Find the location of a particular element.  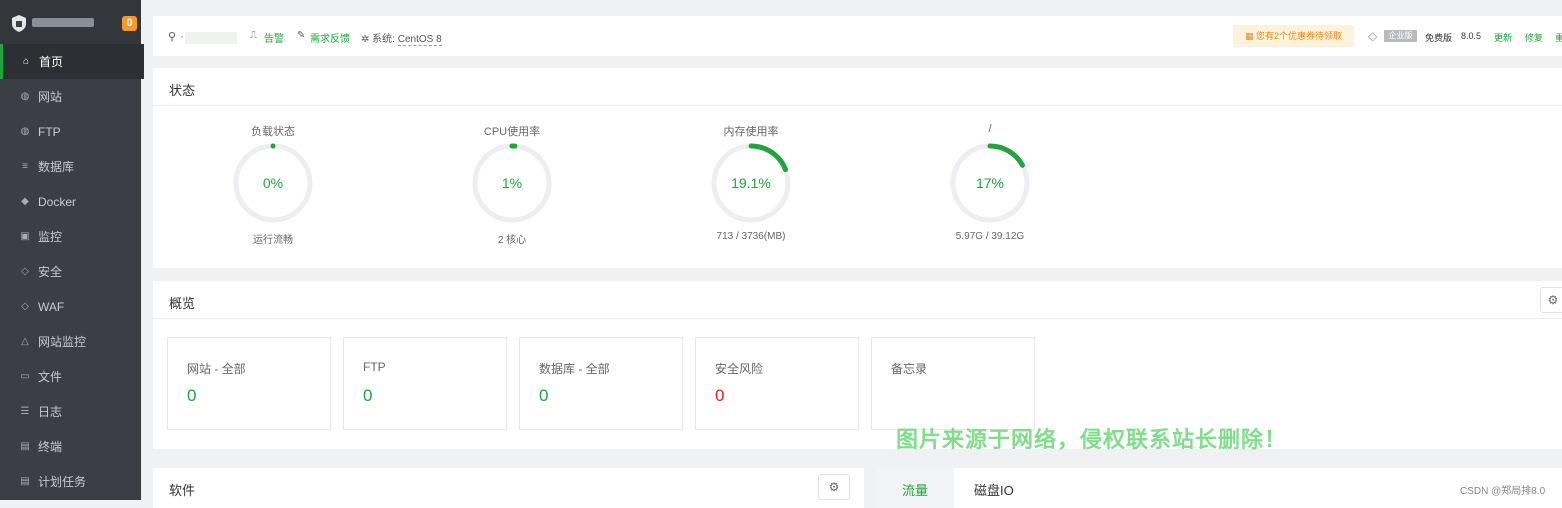

globe-icon: ◍ is located at coordinates (25, 96).